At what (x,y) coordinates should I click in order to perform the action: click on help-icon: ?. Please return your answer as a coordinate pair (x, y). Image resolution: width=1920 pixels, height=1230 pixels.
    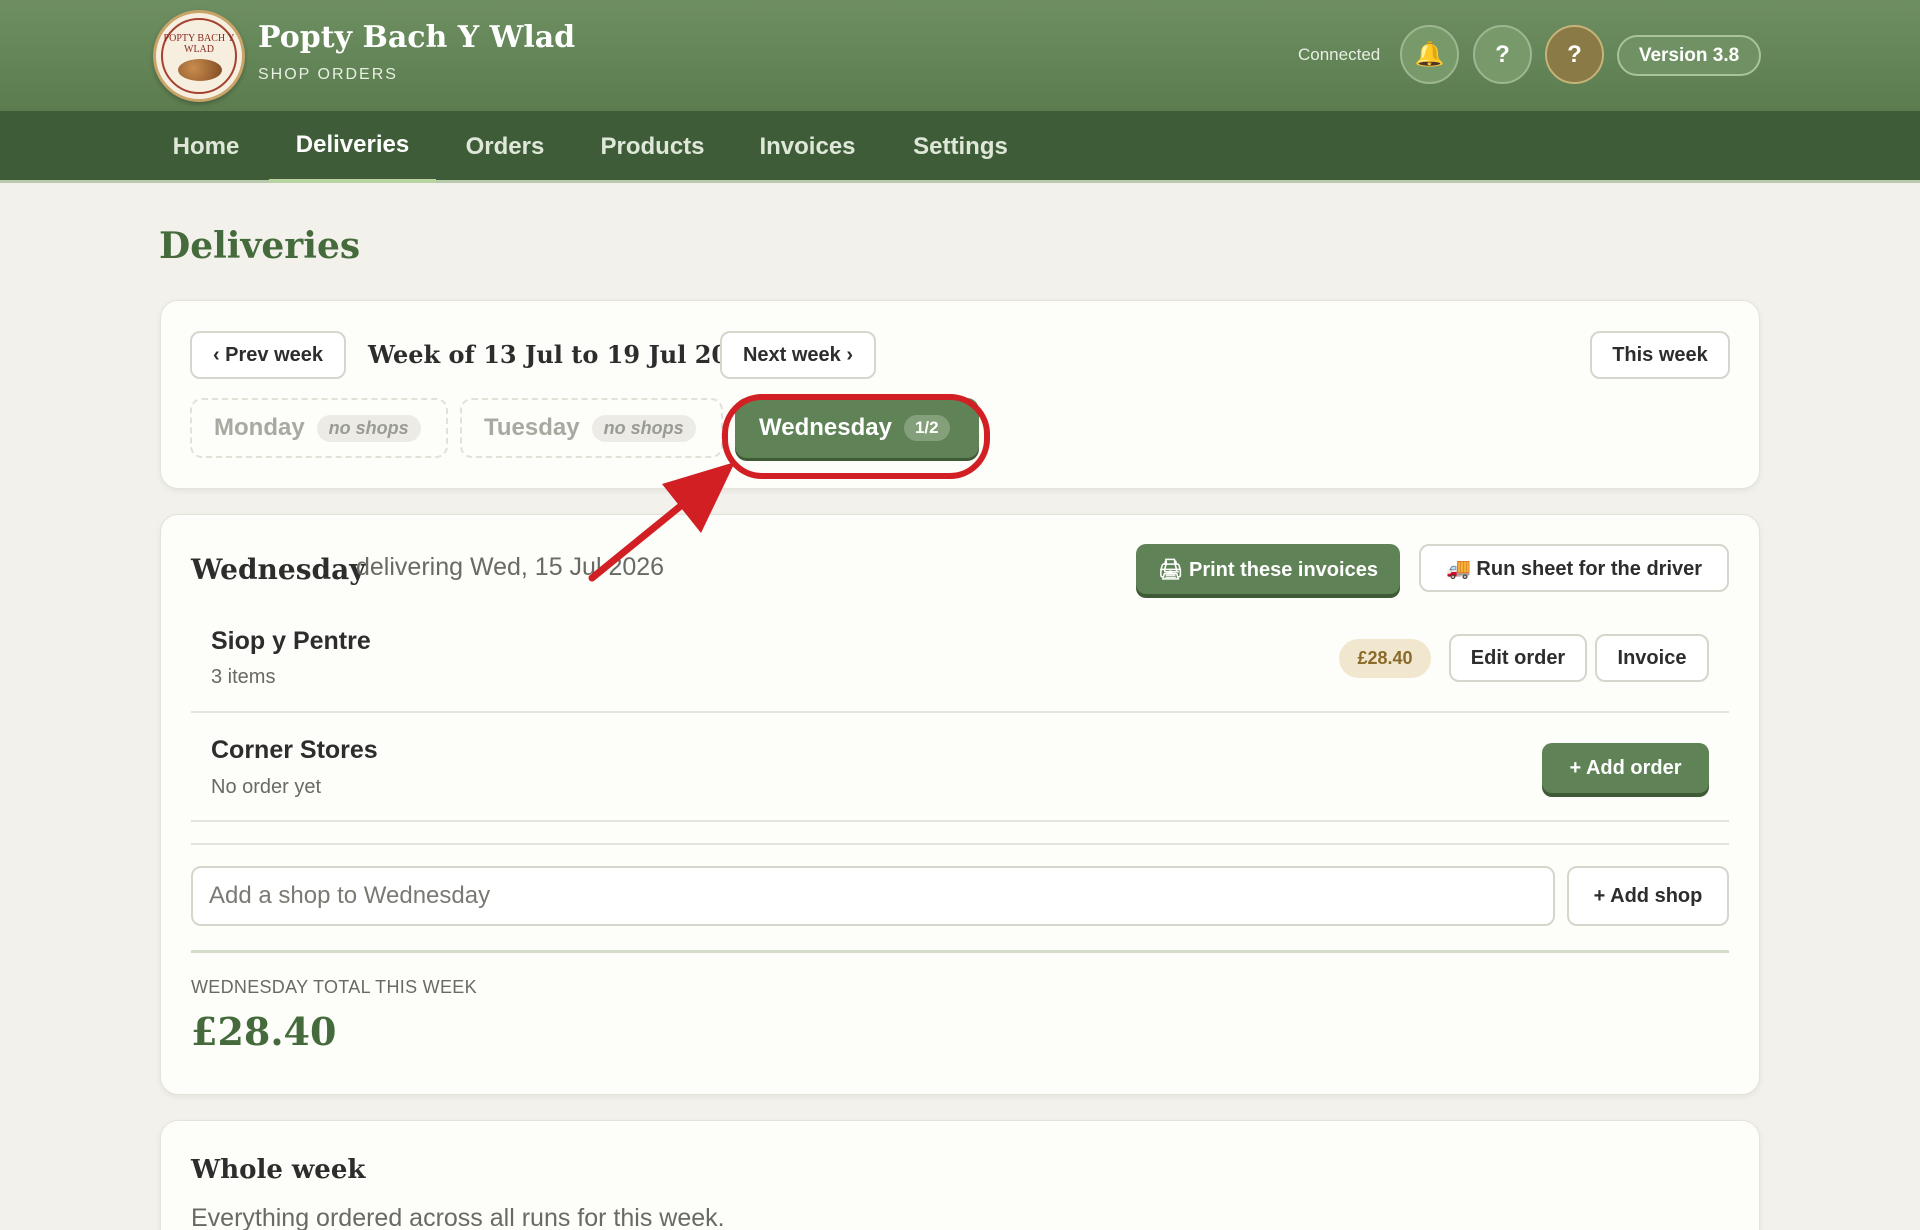
    Looking at the image, I should click on (1502, 54).